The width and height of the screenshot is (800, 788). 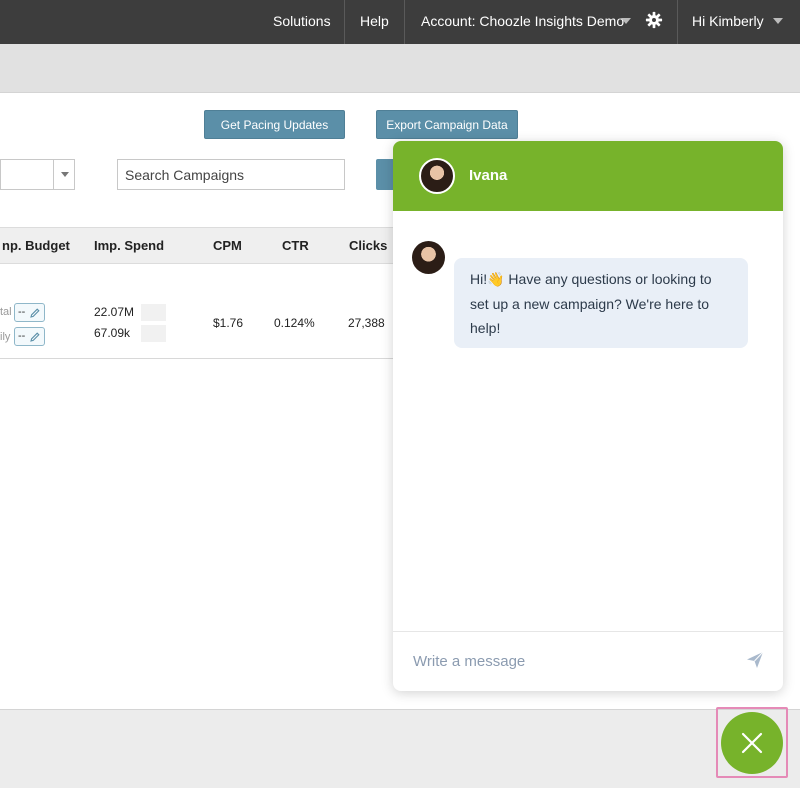 What do you see at coordinates (5, 337) in the screenshot?
I see `budget-daily-label: ily` at bounding box center [5, 337].